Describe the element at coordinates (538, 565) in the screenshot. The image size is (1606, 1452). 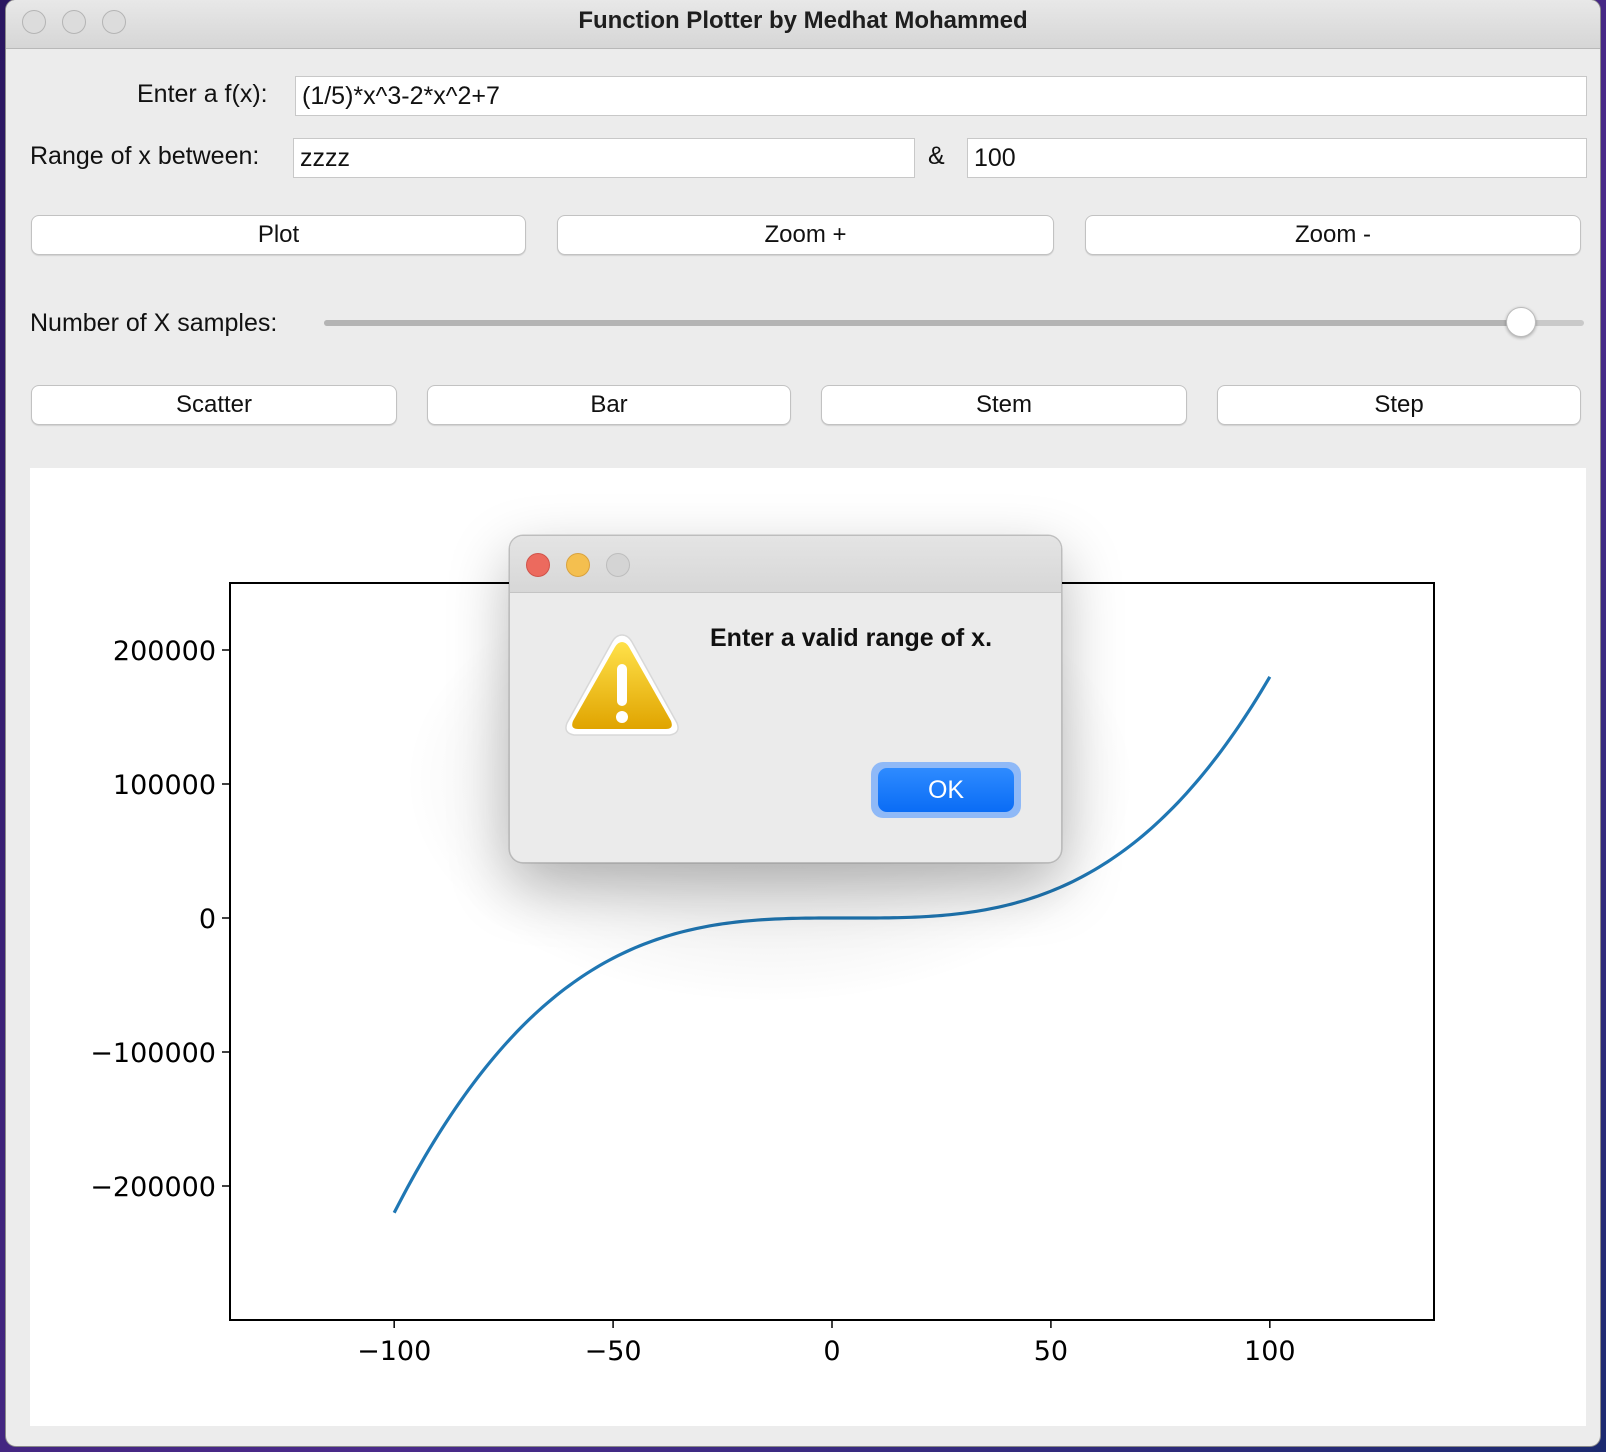
I see `dialog-close-button` at that location.